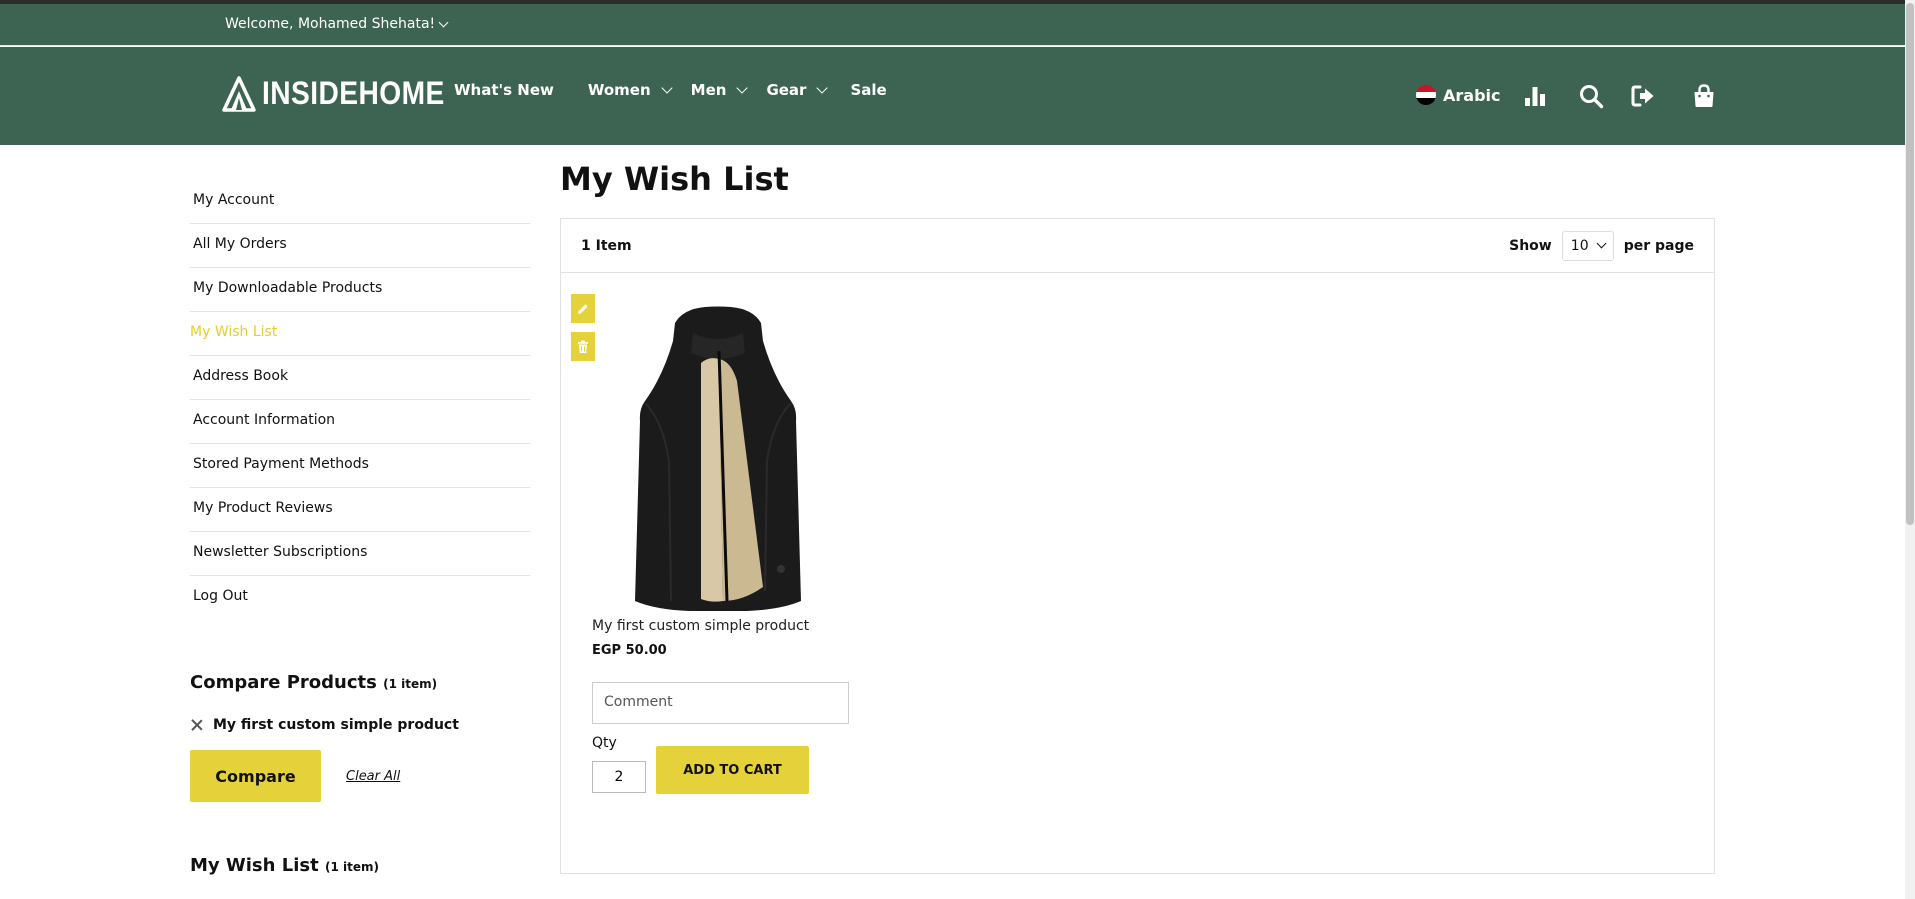 This screenshot has height=899, width=1915. I want to click on trash-icon, so click(583, 346).